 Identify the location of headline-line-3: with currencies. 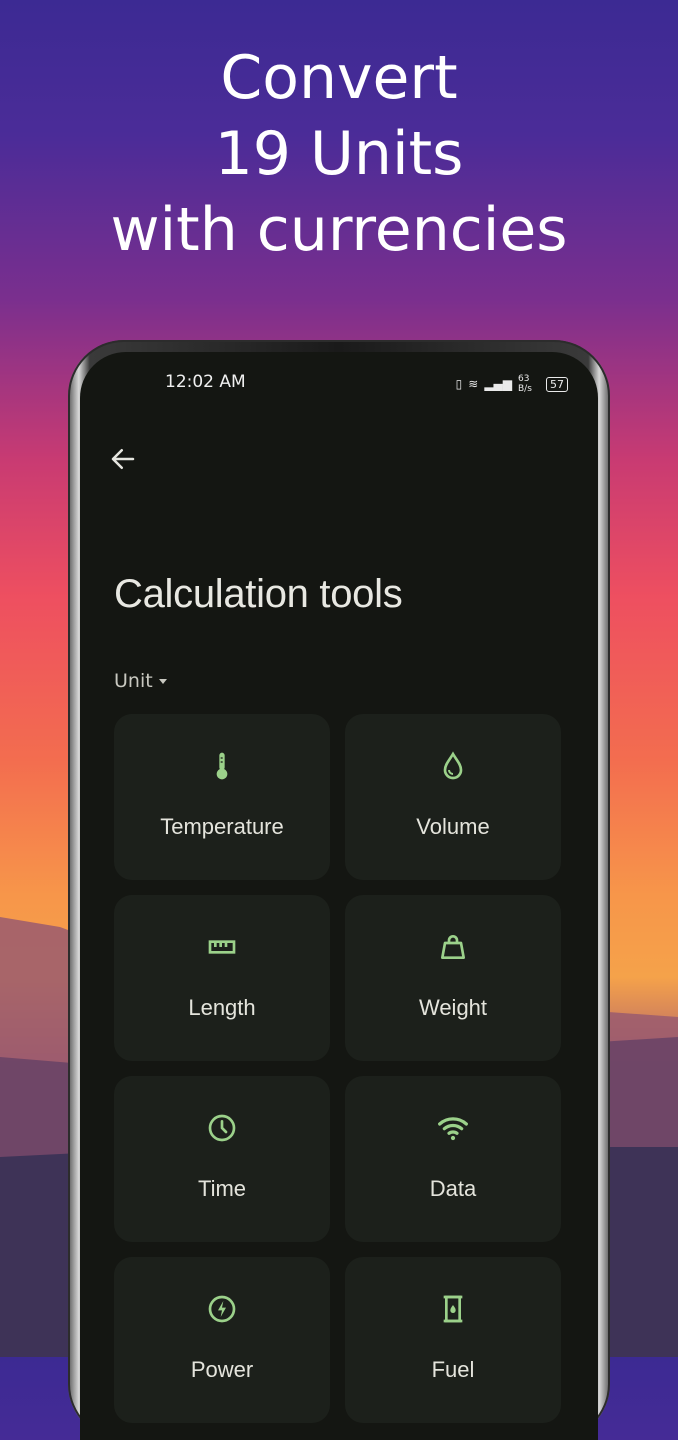
(339, 230).